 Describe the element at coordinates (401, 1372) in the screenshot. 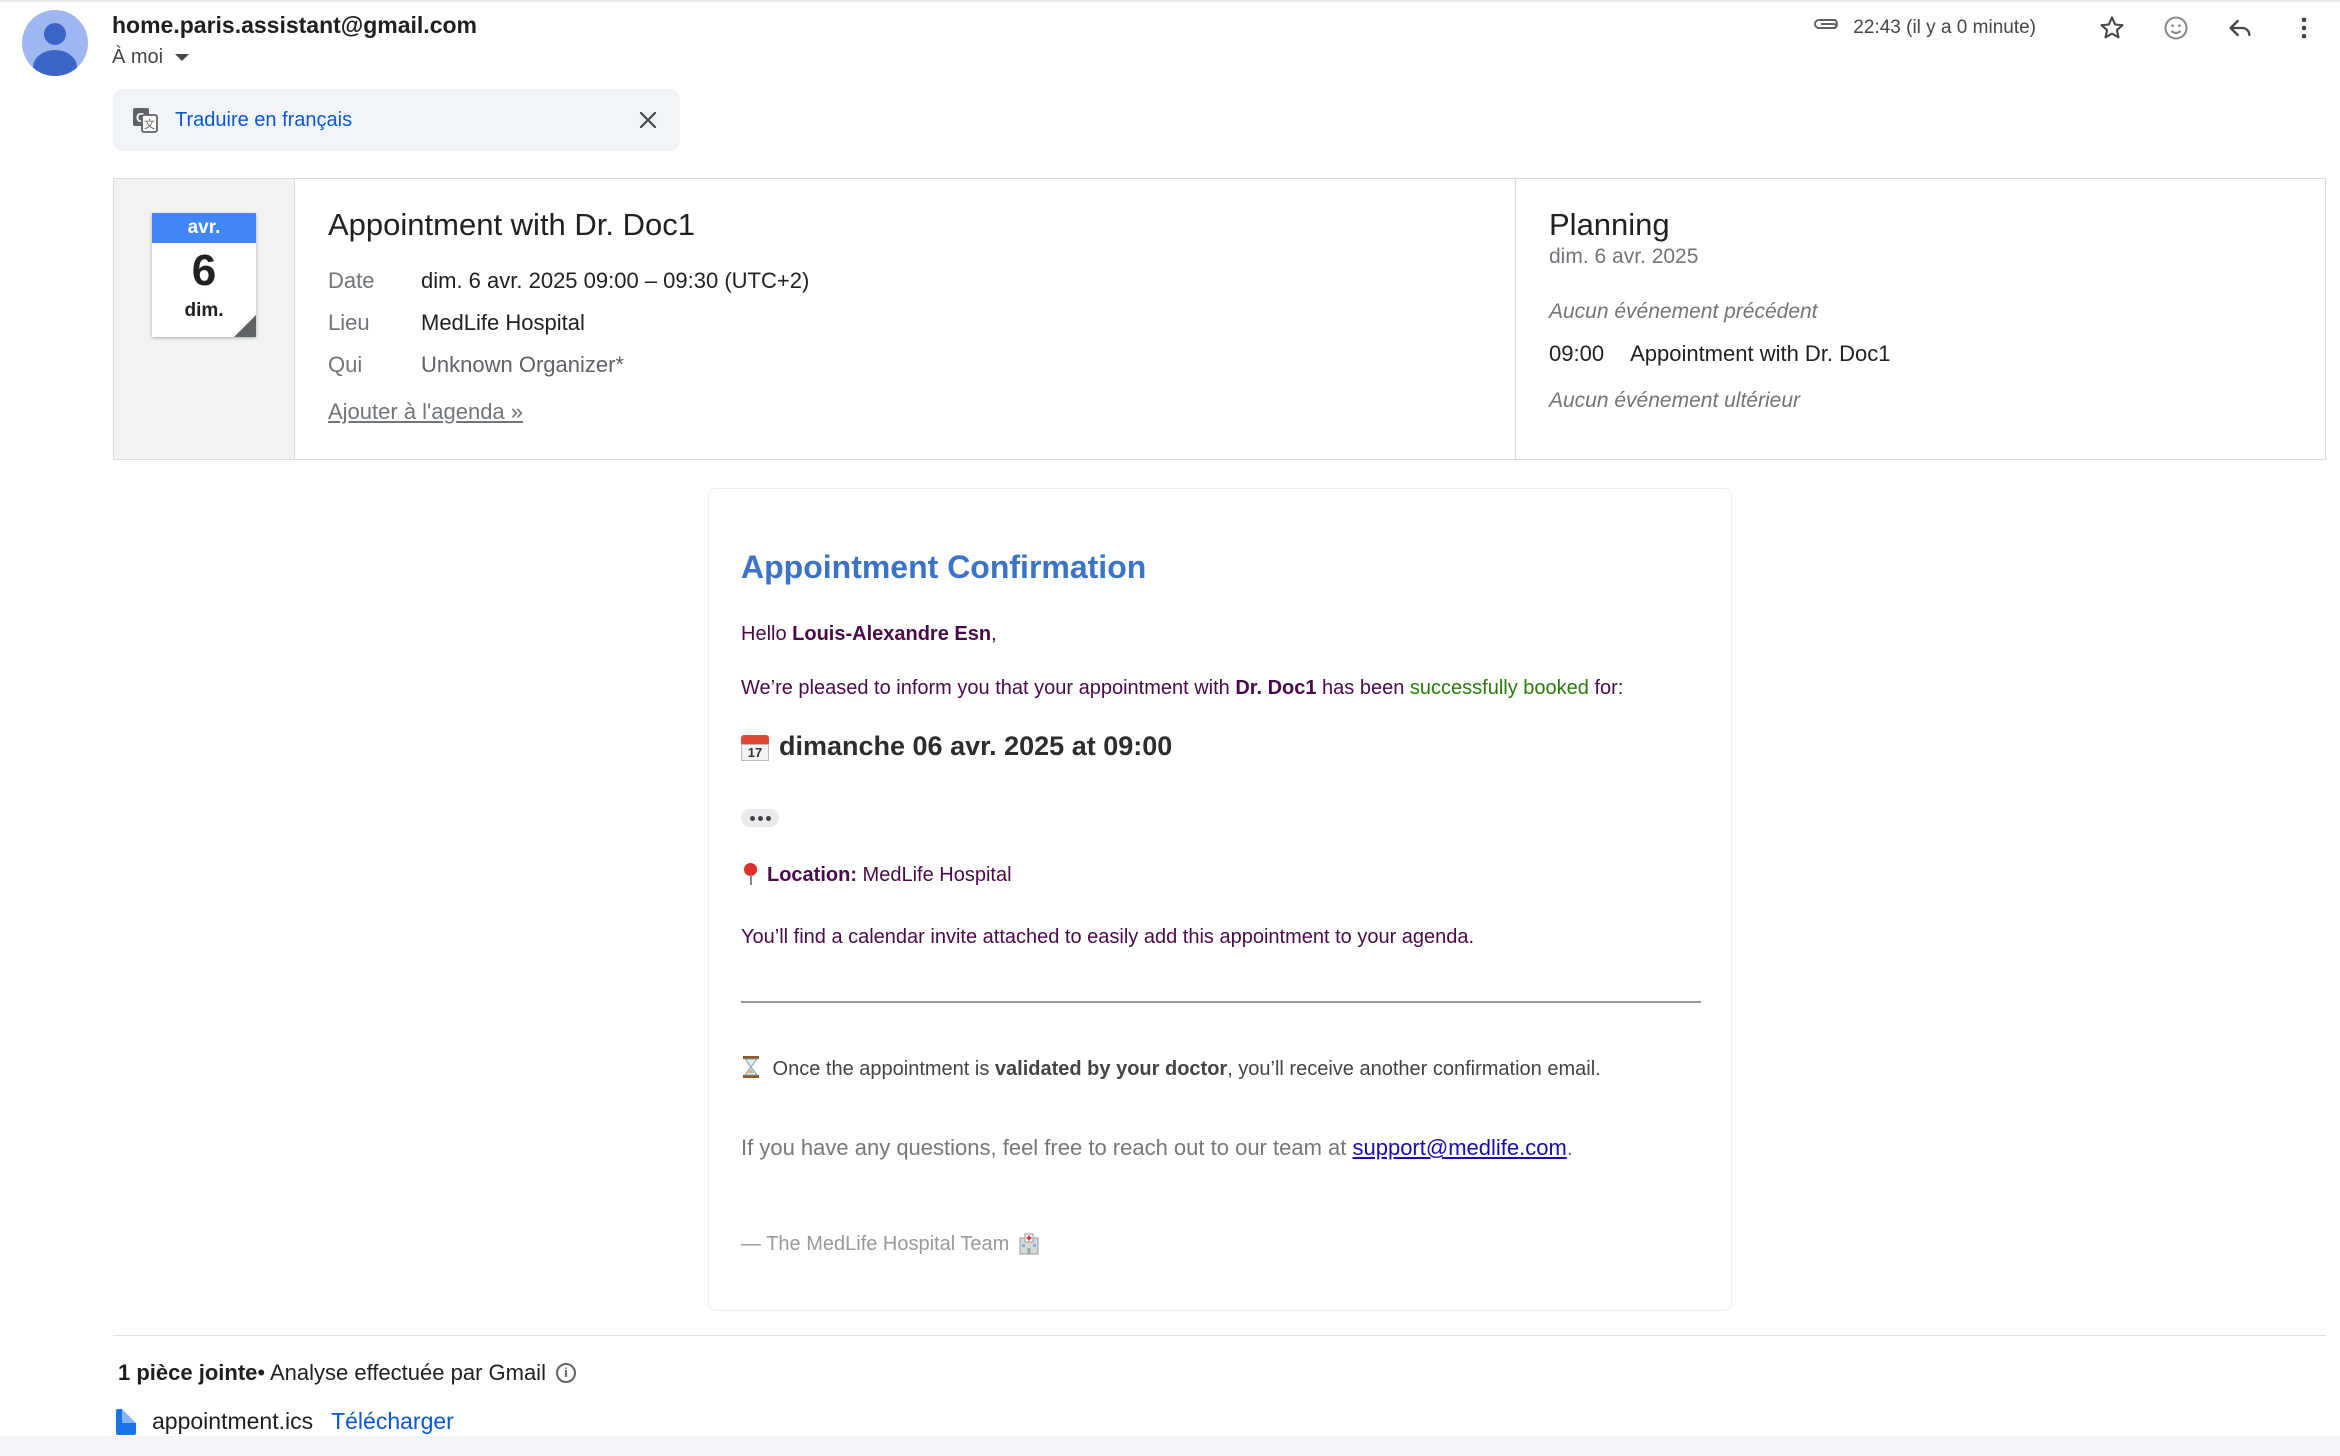

I see `scan-label: • Analyse effectuée par Gmail` at that location.